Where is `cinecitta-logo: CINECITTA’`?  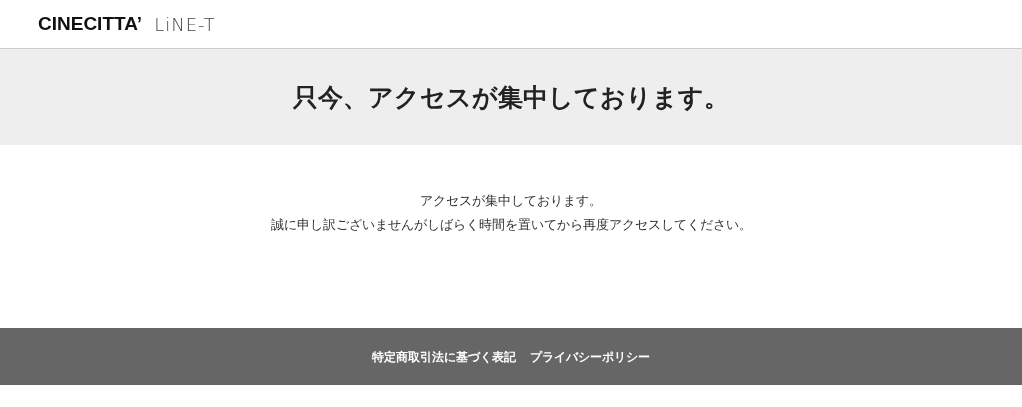
cinecitta-logo: CINECITTA’ is located at coordinates (90, 24).